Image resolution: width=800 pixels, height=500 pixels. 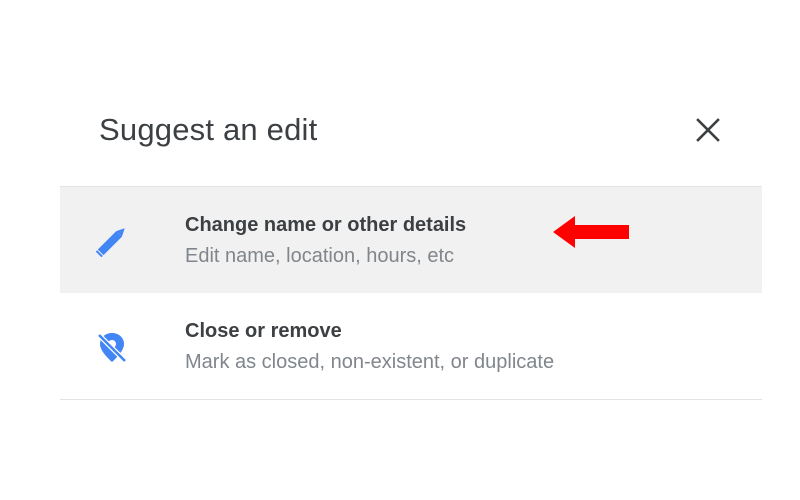 I want to click on option-title: Change name or other details, so click(x=326, y=225).